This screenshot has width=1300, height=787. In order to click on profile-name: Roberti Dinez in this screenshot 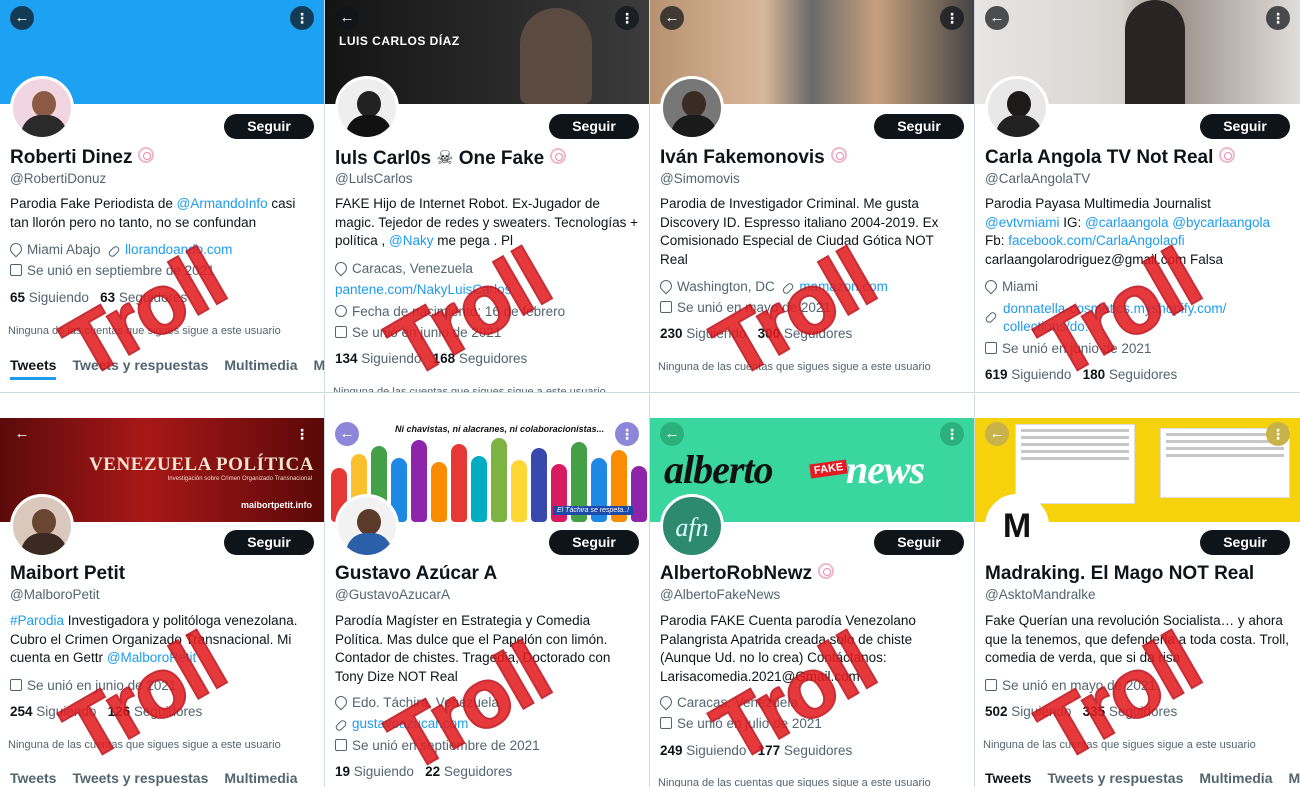, I will do `click(82, 158)`.